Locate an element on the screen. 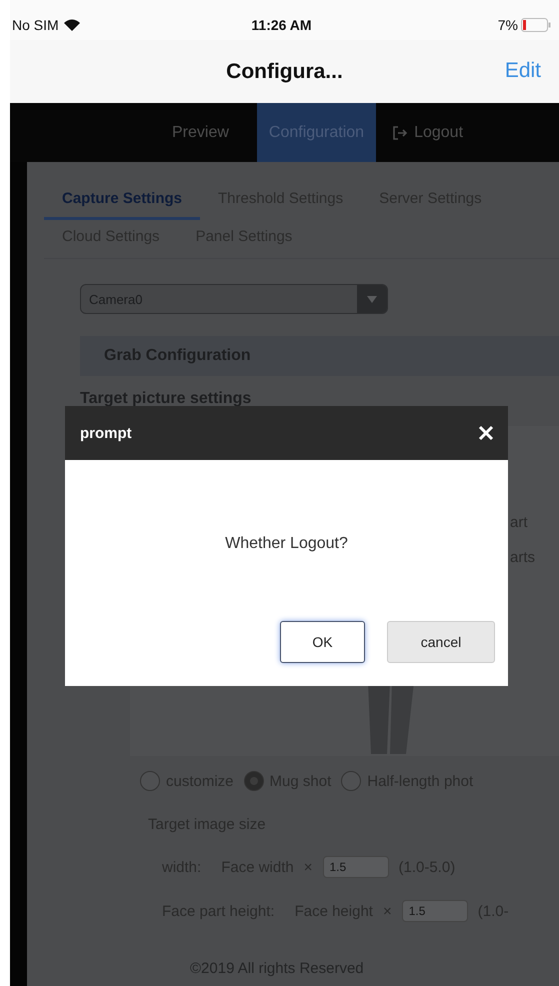  dialog-message: Whether Logout? is located at coordinates (286, 543).